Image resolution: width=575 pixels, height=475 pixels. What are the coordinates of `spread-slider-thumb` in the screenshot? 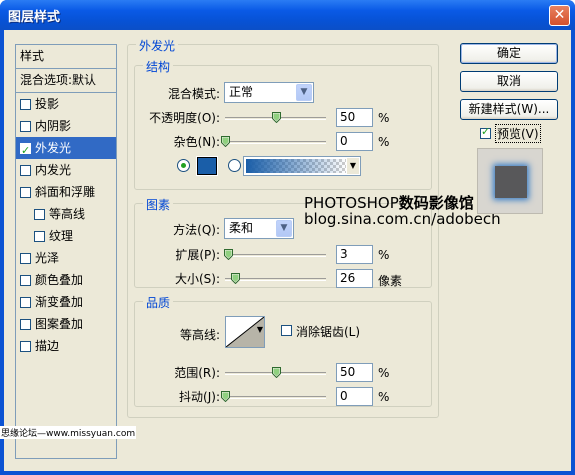 It's located at (228, 254).